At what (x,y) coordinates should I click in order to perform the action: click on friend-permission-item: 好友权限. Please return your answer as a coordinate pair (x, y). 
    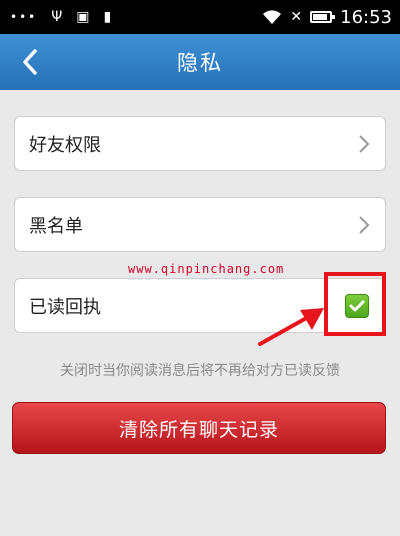
    Looking at the image, I should click on (200, 143).